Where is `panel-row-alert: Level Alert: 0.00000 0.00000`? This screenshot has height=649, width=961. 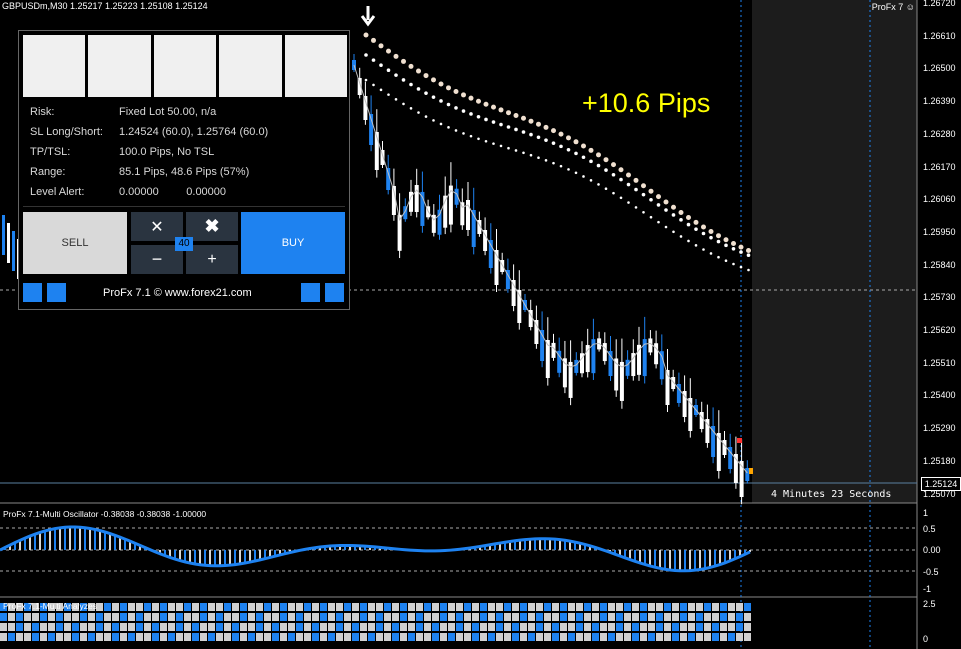 panel-row-alert: Level Alert: 0.00000 0.00000 is located at coordinates (128, 192).